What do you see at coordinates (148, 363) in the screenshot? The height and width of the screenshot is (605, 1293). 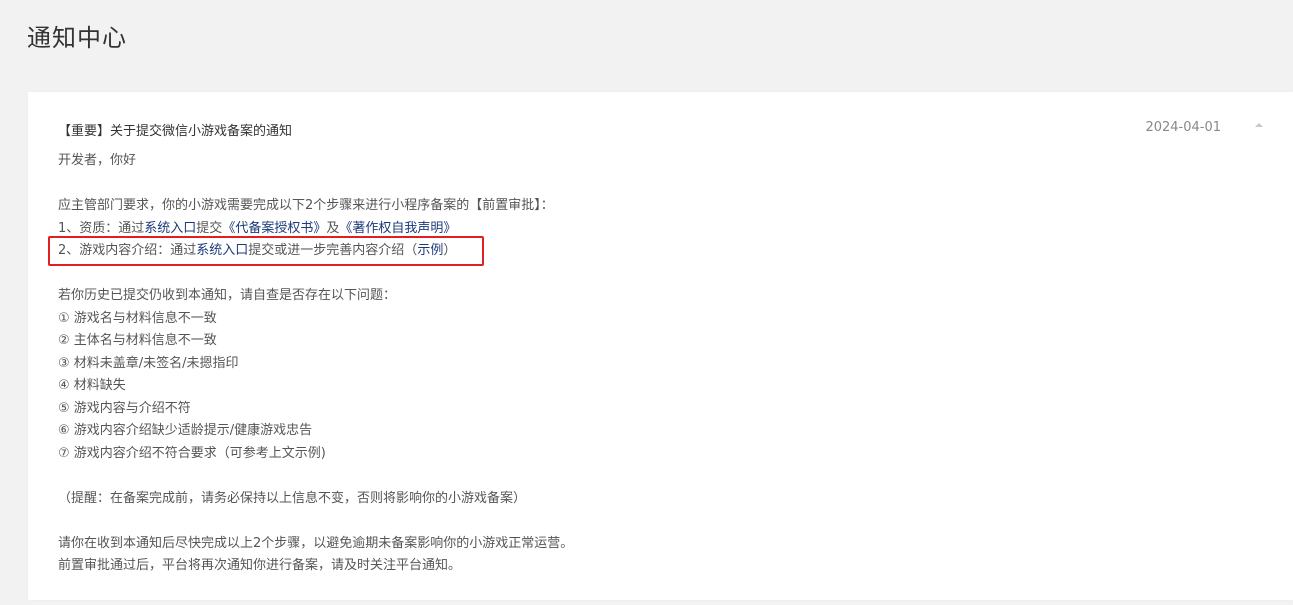 I see `issue-item: ③ 材料未盖章/未签名/未摁指印` at bounding box center [148, 363].